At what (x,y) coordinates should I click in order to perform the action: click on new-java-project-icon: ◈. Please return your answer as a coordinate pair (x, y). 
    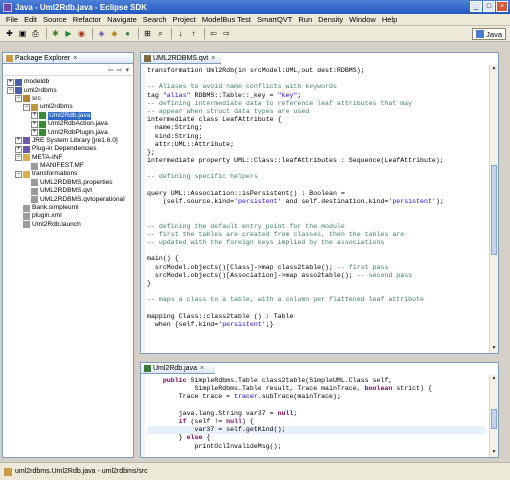
    Looking at the image, I should click on (101, 33).